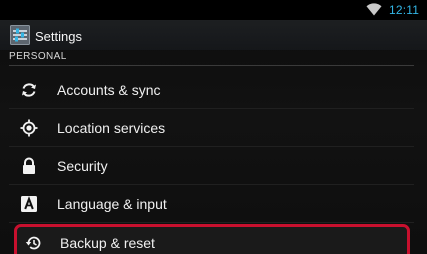 This screenshot has width=427, height=254. What do you see at coordinates (29, 90) in the screenshot?
I see `sync-icon` at bounding box center [29, 90].